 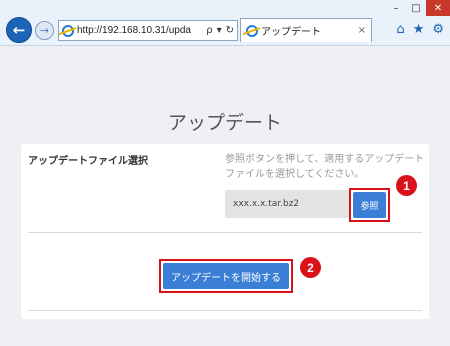 I want to click on settings-icon: ⚙, so click(x=438, y=29).